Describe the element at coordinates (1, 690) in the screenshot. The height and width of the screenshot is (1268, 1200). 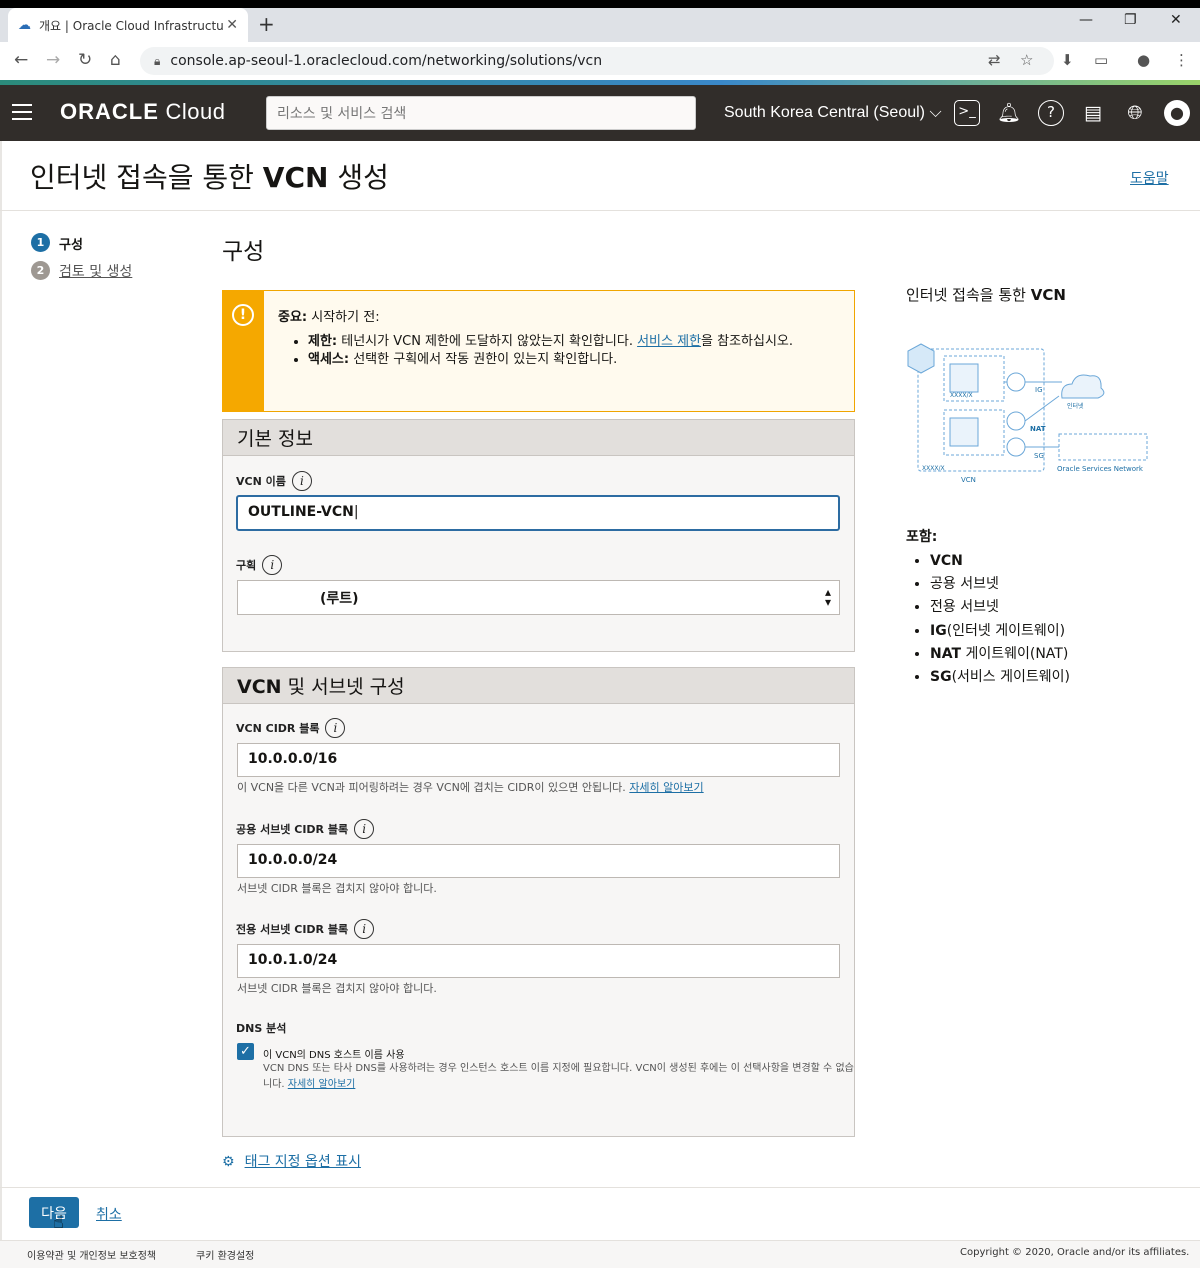
I see `page-left-border` at that location.